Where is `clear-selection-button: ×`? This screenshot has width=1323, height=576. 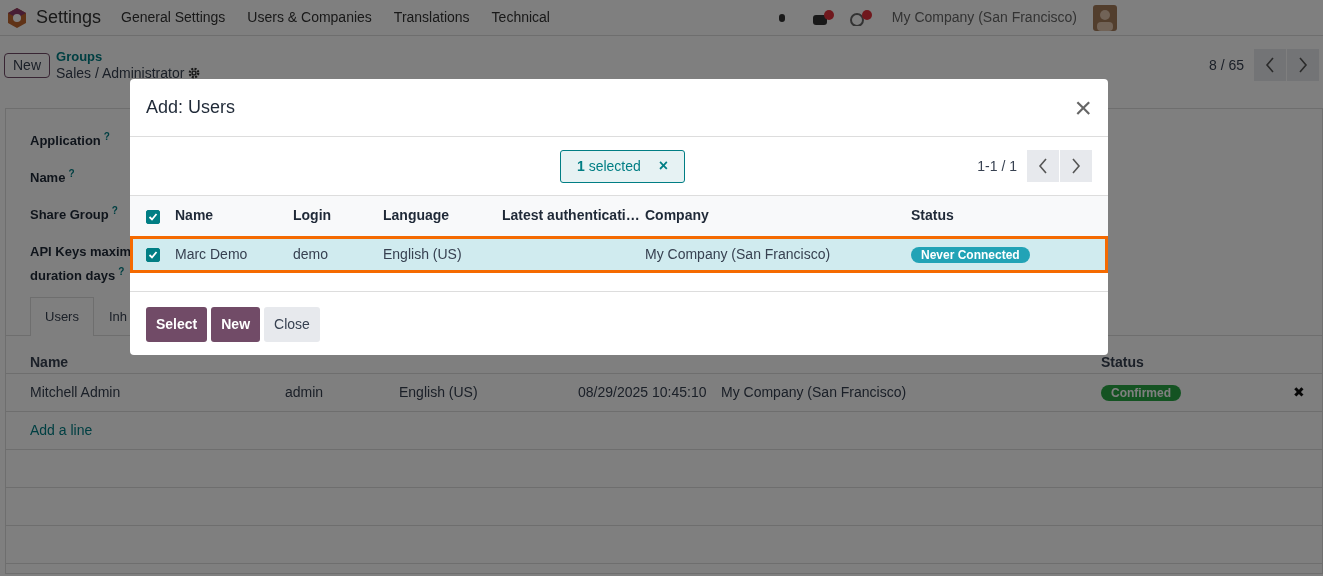
clear-selection-button: × is located at coordinates (663, 166).